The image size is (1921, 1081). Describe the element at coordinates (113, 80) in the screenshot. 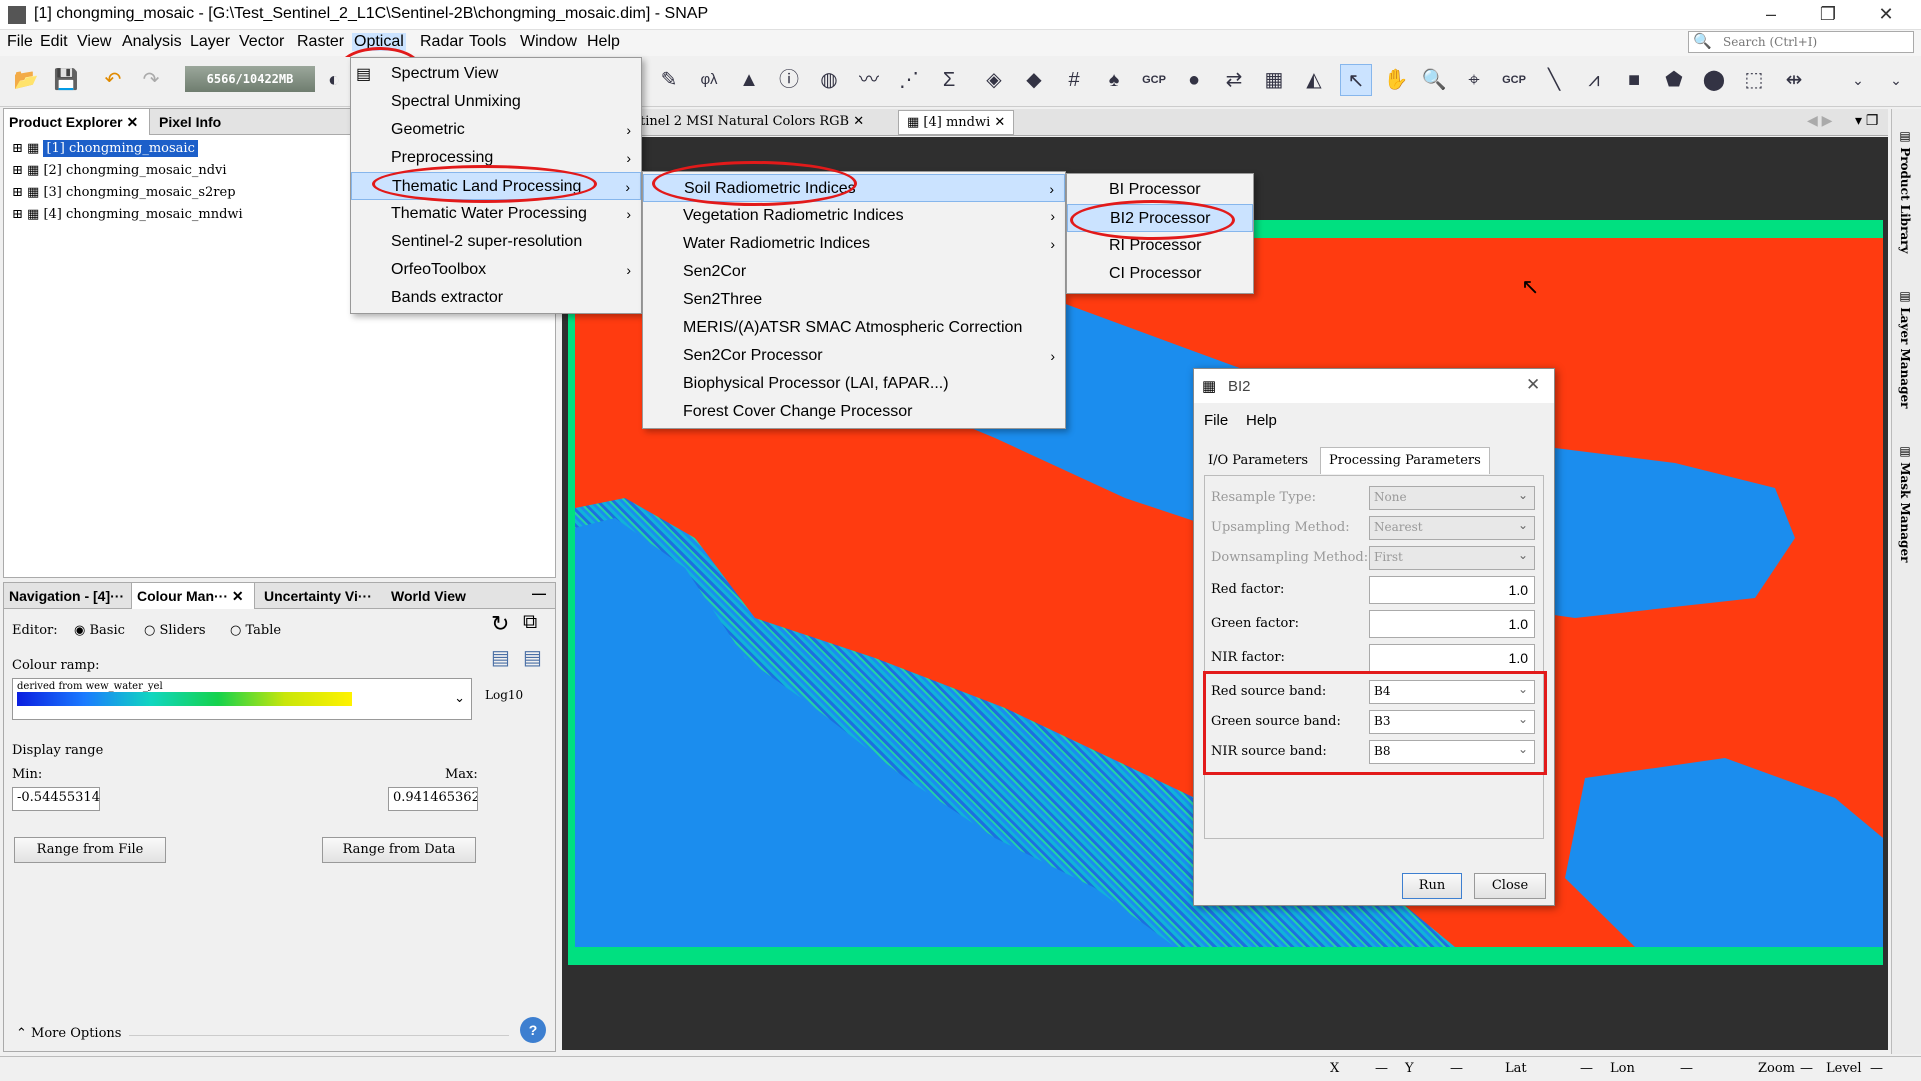

I see `undo-icon: ↶` at that location.